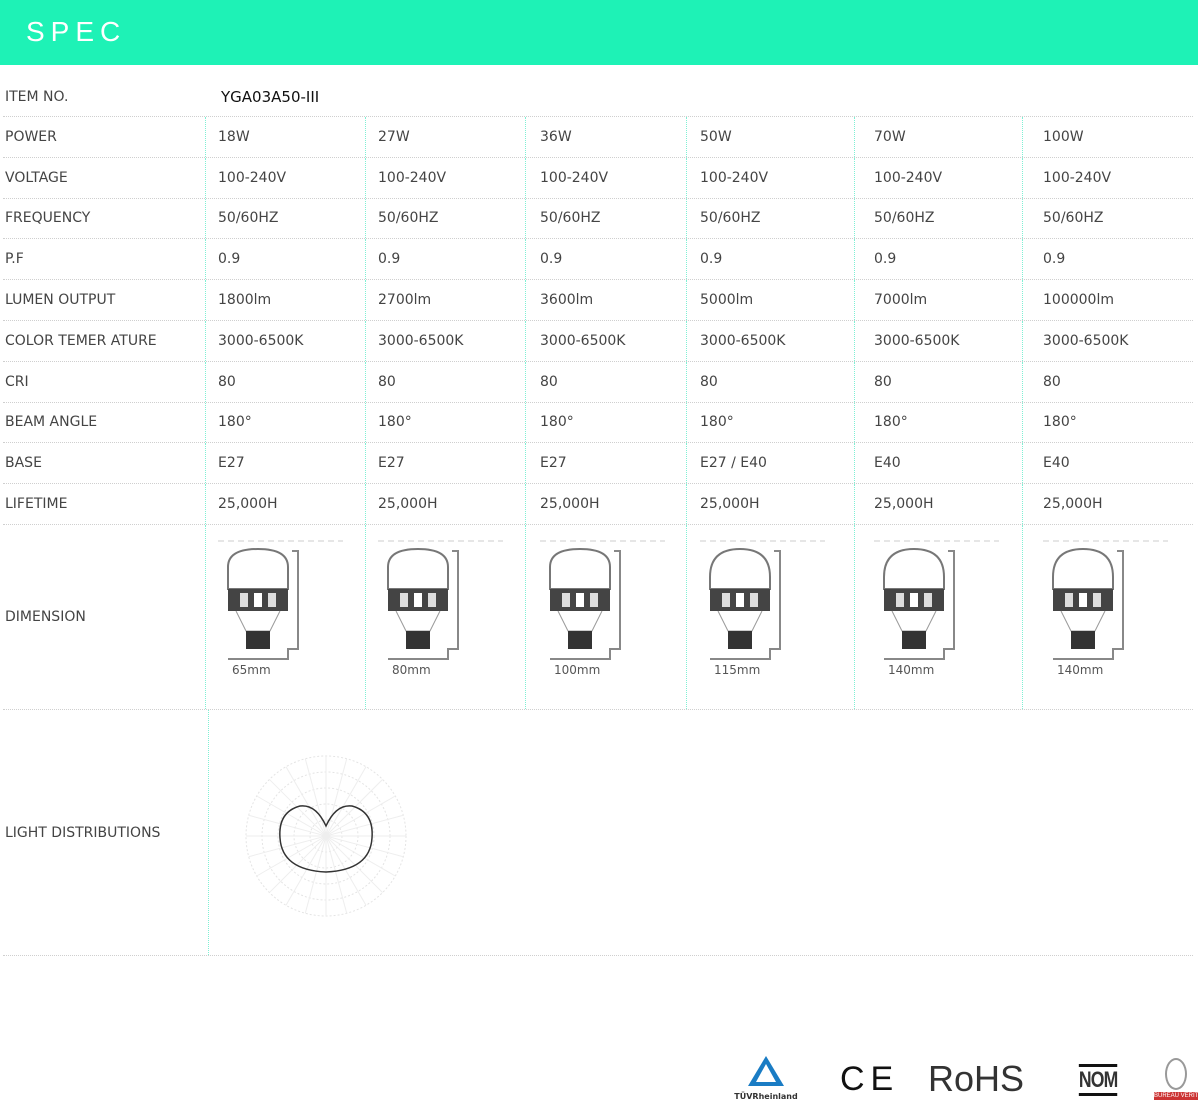 The image size is (1200, 1118). I want to click on row-label: FREQUENCY, so click(48, 218).